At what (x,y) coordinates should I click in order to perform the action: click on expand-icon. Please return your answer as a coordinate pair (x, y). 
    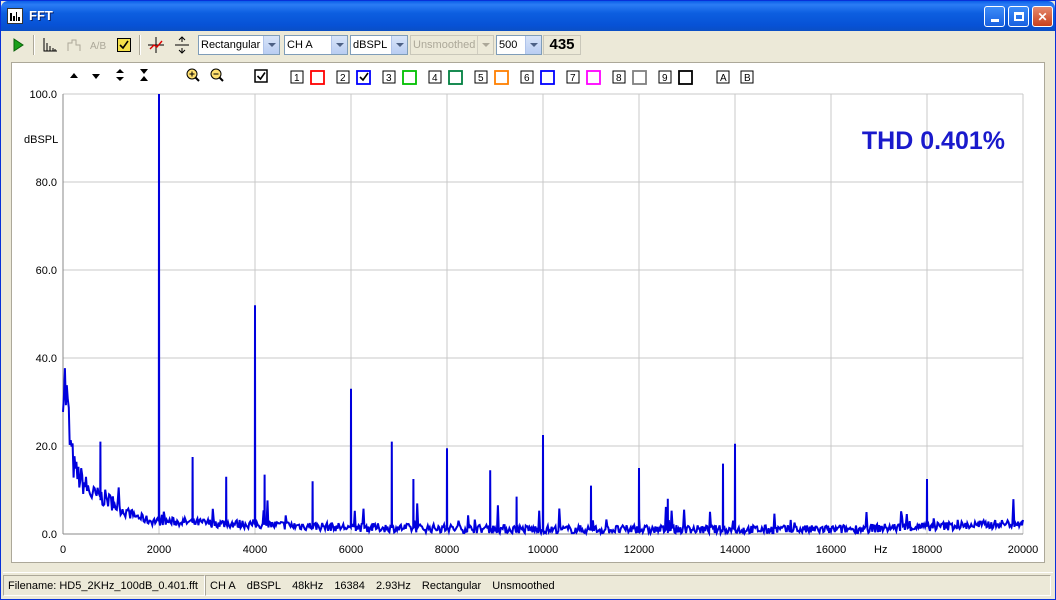
    Looking at the image, I should click on (120, 75).